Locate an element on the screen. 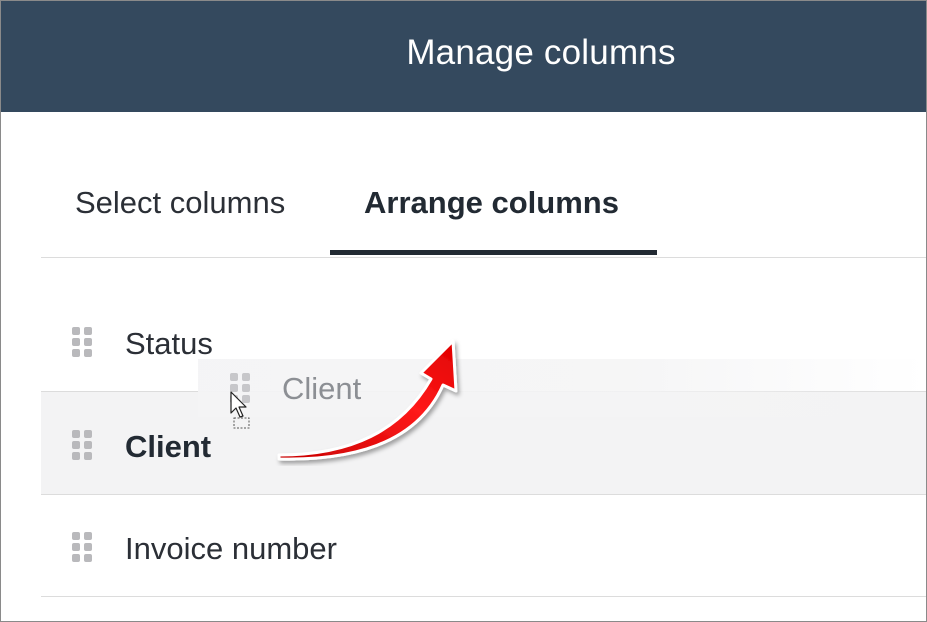  column-label: Invoice number is located at coordinates (231, 548).